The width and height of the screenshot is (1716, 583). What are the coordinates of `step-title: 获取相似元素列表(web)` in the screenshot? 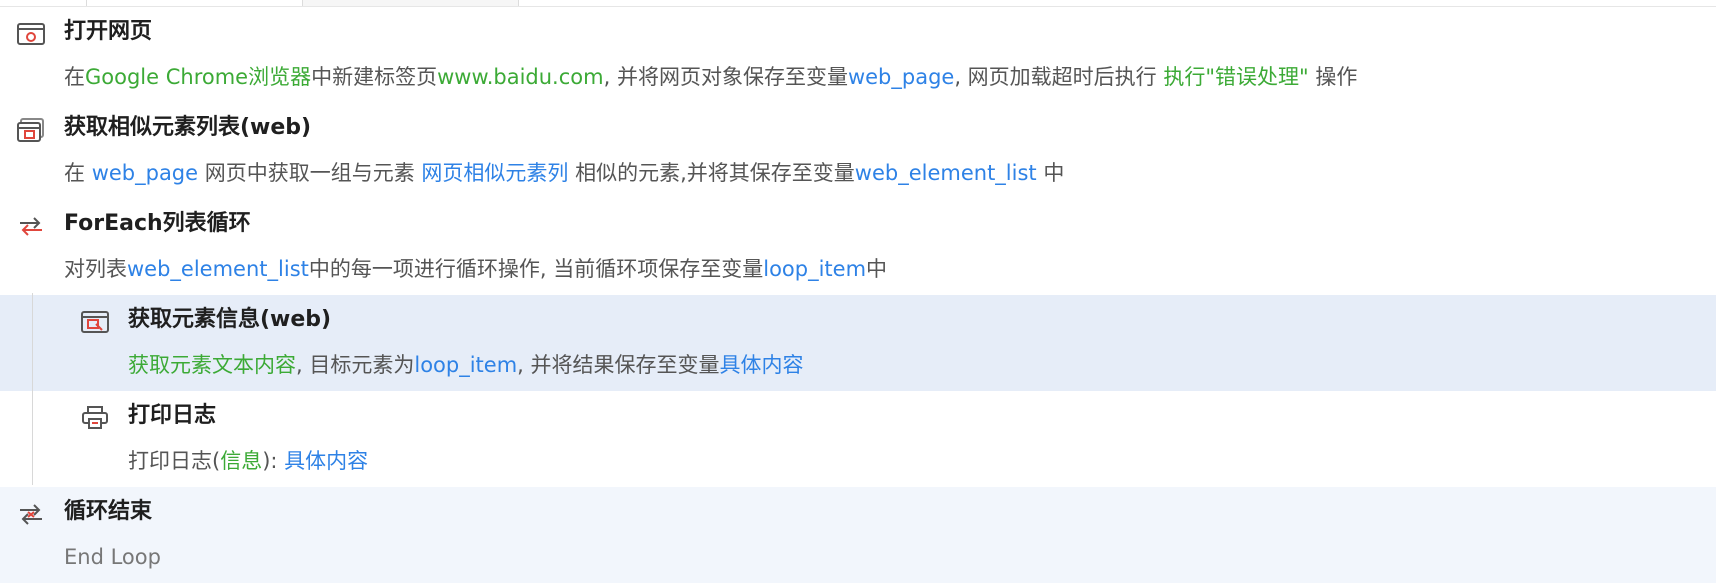 It's located at (188, 127).